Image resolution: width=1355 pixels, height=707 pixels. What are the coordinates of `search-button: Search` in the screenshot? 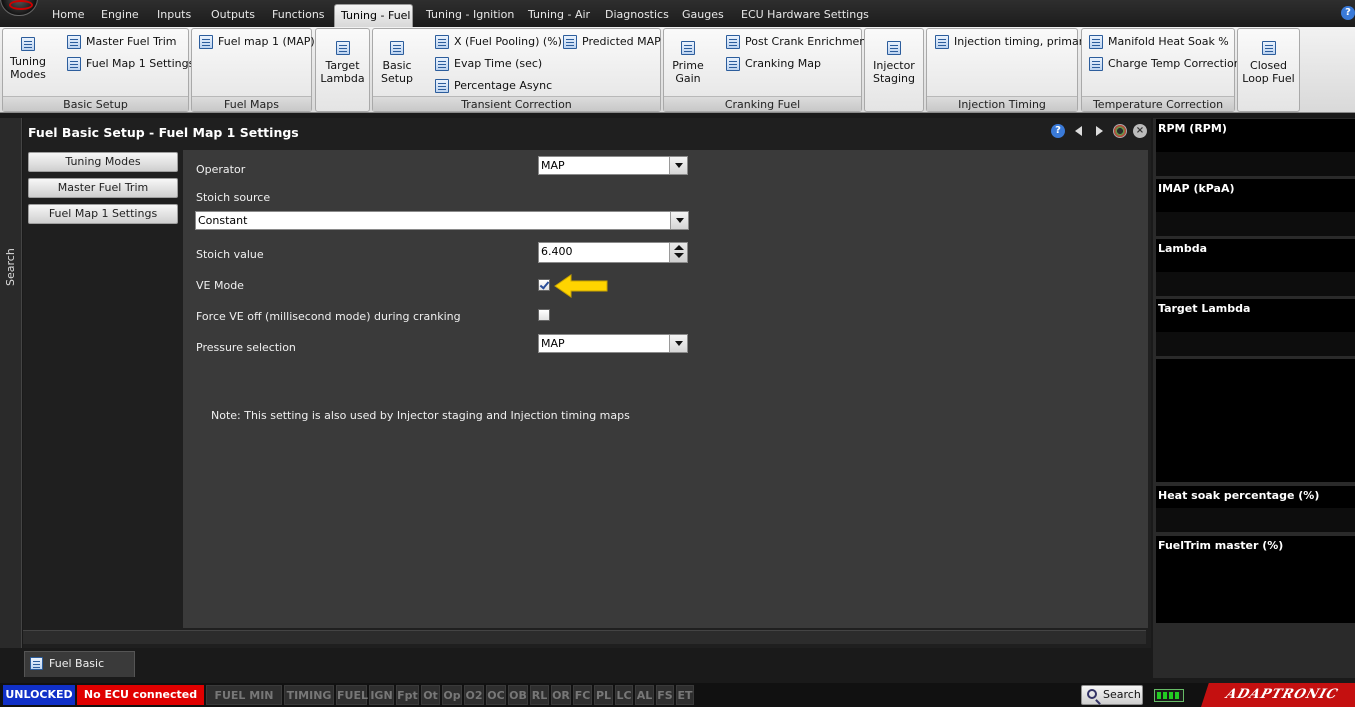 It's located at (1112, 695).